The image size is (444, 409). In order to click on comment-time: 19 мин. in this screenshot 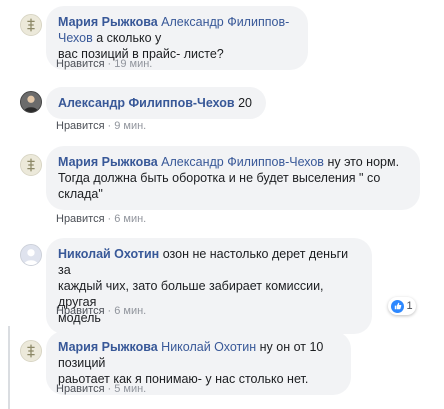, I will do `click(133, 64)`.